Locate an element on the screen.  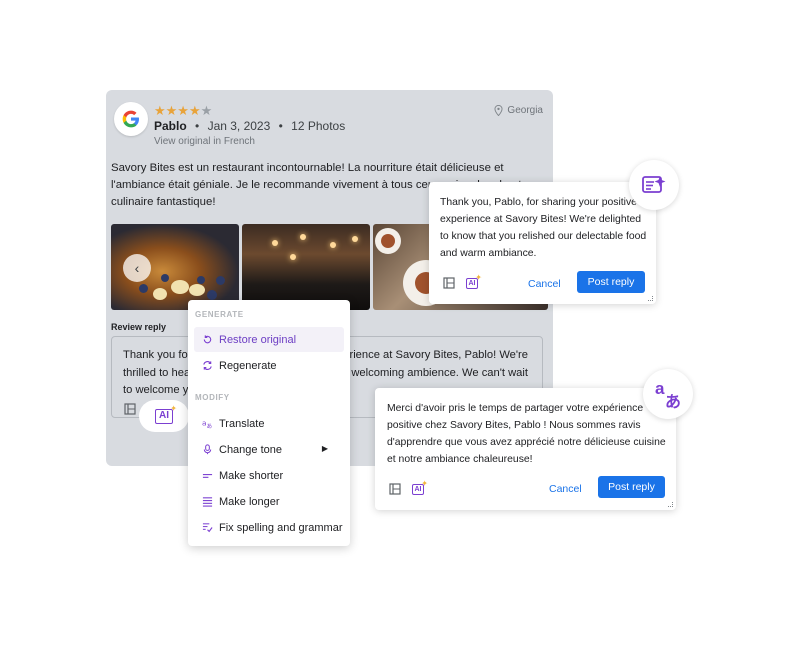
shorter-icon is located at coordinates (207, 476).